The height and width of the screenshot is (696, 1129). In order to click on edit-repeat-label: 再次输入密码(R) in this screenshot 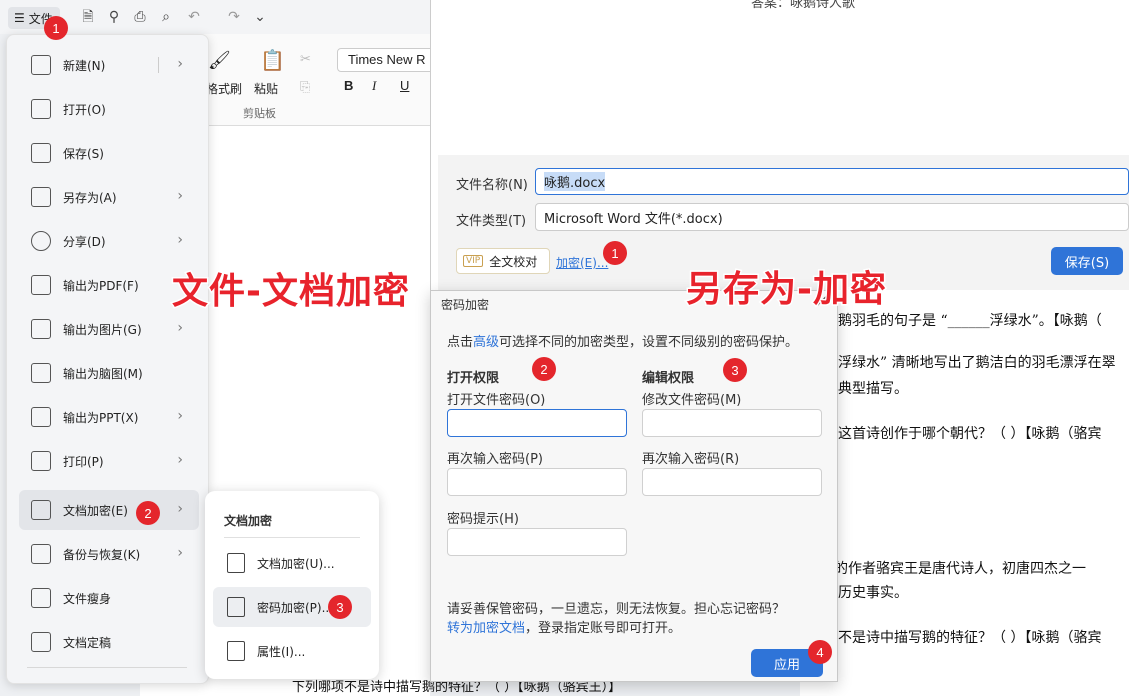, I will do `click(691, 459)`.